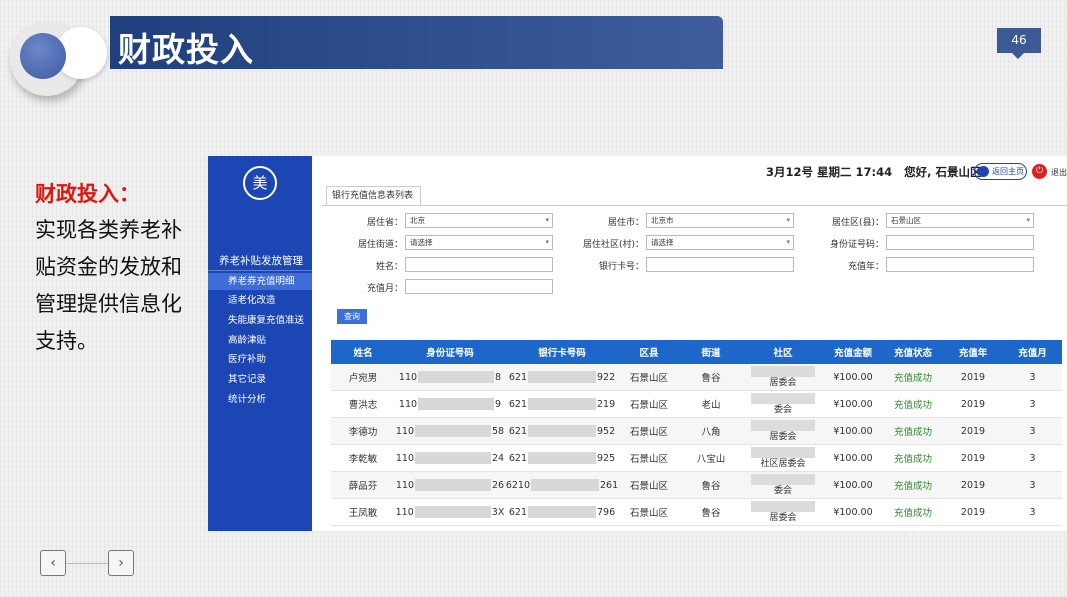 This screenshot has width=1067, height=597. Describe the element at coordinates (260, 399) in the screenshot. I see `sidebar-item-statistics: 统计分析` at that location.